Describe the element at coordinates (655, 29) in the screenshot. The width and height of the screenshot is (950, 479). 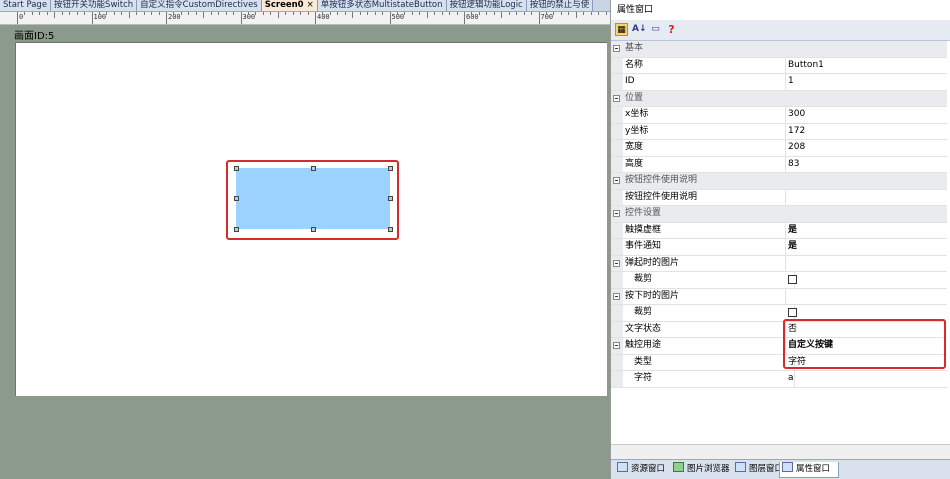
I see `property-pages-icon: ▭` at that location.